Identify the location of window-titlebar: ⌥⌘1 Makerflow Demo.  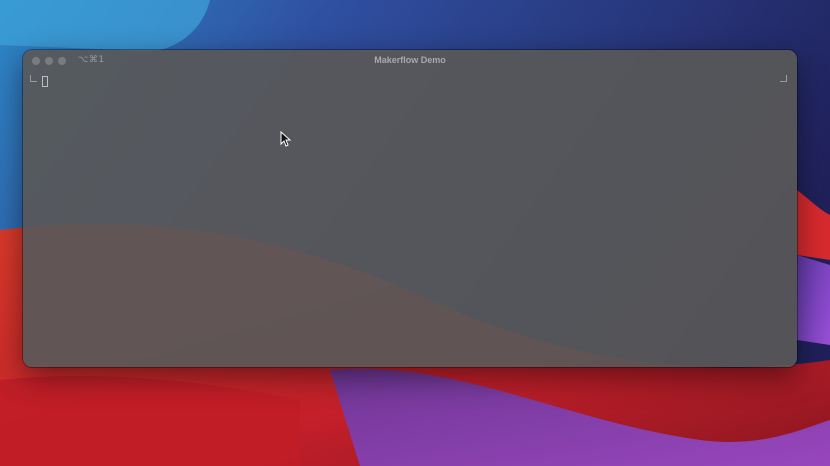
(410, 61).